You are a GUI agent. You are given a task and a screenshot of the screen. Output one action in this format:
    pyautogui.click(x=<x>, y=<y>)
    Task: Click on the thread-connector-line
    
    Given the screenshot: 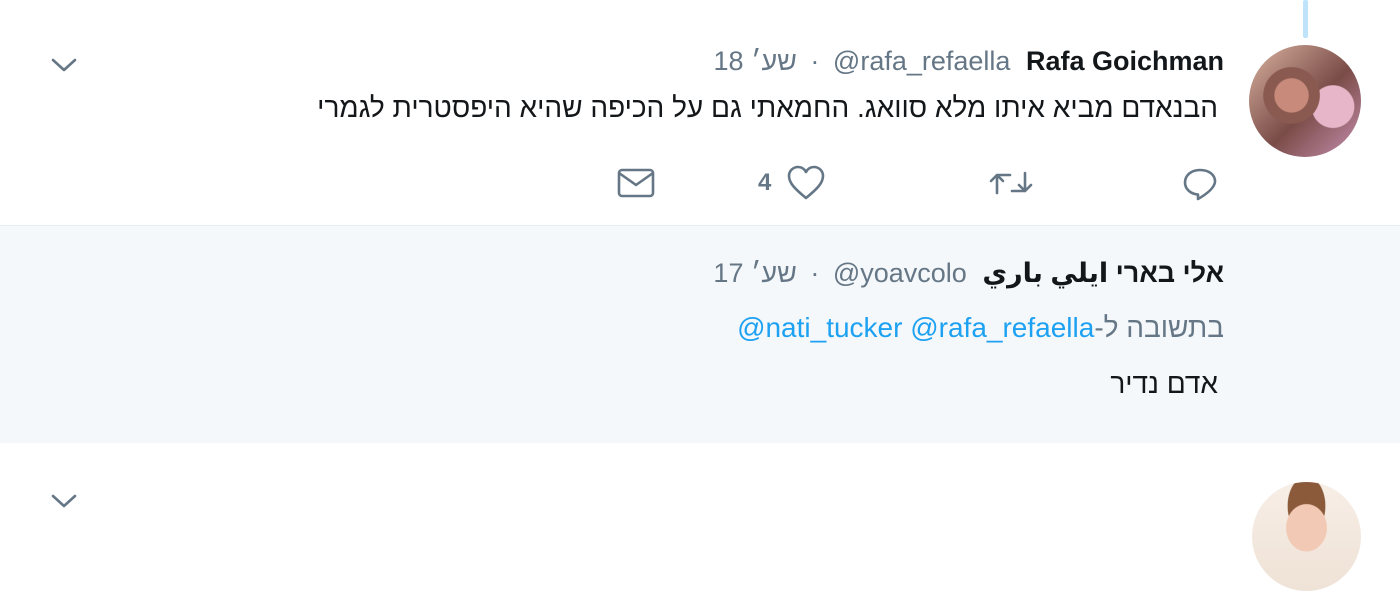 What is the action you would take?
    pyautogui.click(x=1305, y=19)
    